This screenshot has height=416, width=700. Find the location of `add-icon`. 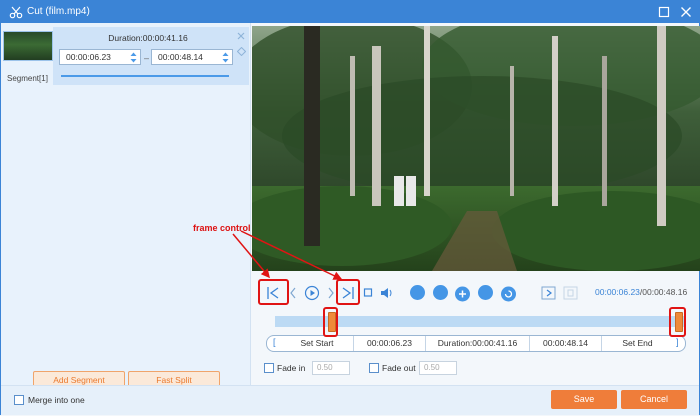

add-icon is located at coordinates (462, 294).